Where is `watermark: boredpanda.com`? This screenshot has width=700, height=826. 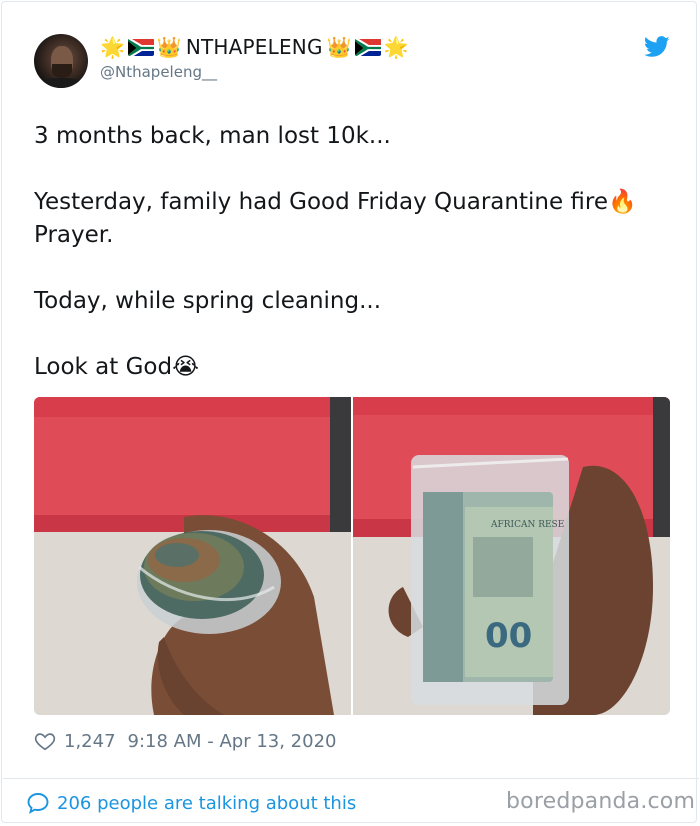
watermark: boredpanda.com is located at coordinates (601, 801).